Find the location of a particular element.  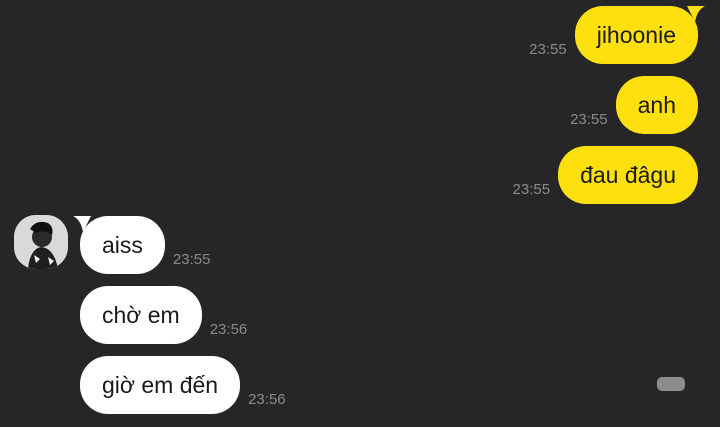

message-text: aiss is located at coordinates (122, 244).